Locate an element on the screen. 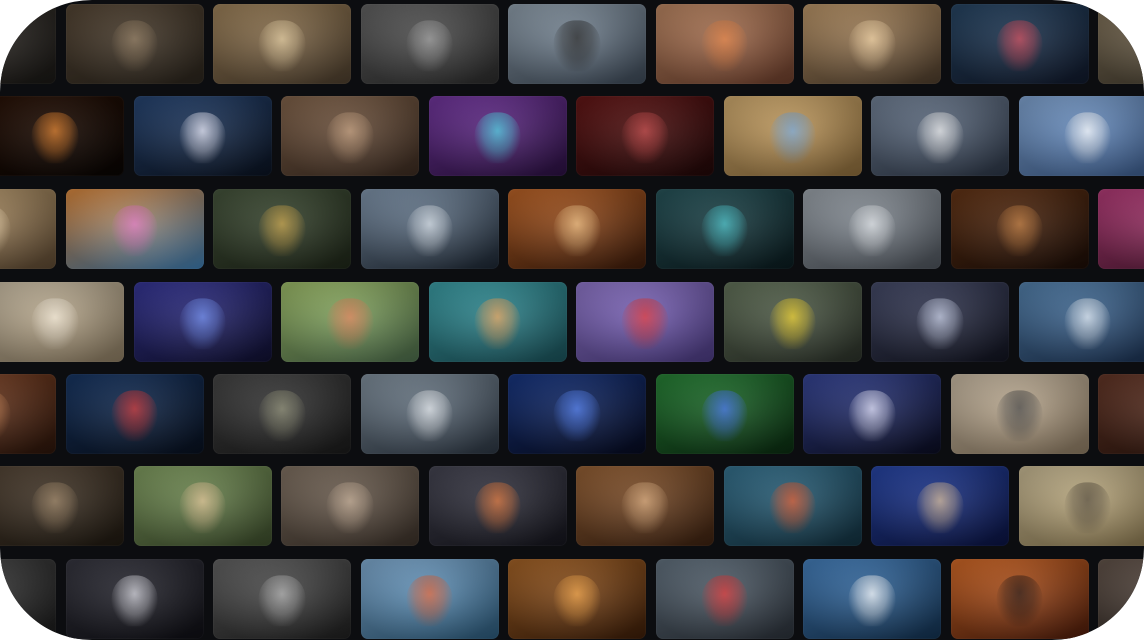 This screenshot has width=1144, height=640. thumbnail-crowd-of-people is located at coordinates (350, 506).